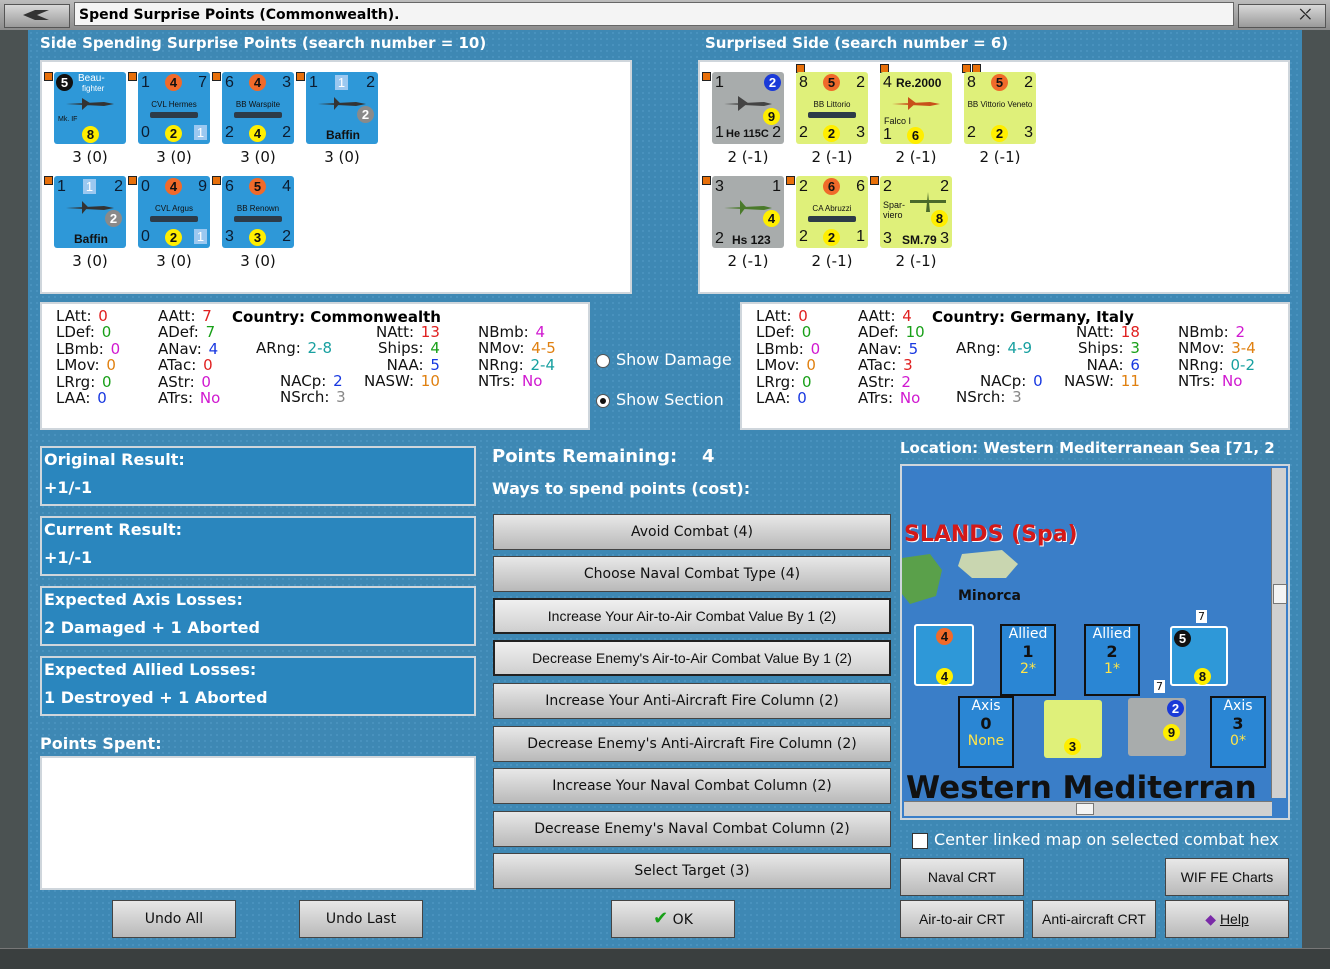  I want to click on stat-arng: ARng: 4-9, so click(994, 348).